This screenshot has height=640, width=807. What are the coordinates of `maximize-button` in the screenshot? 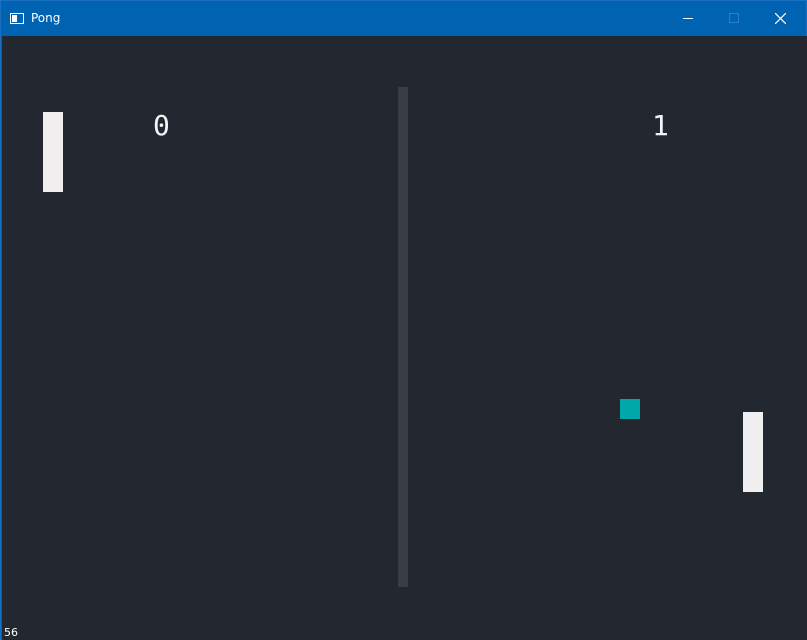 It's located at (734, 18).